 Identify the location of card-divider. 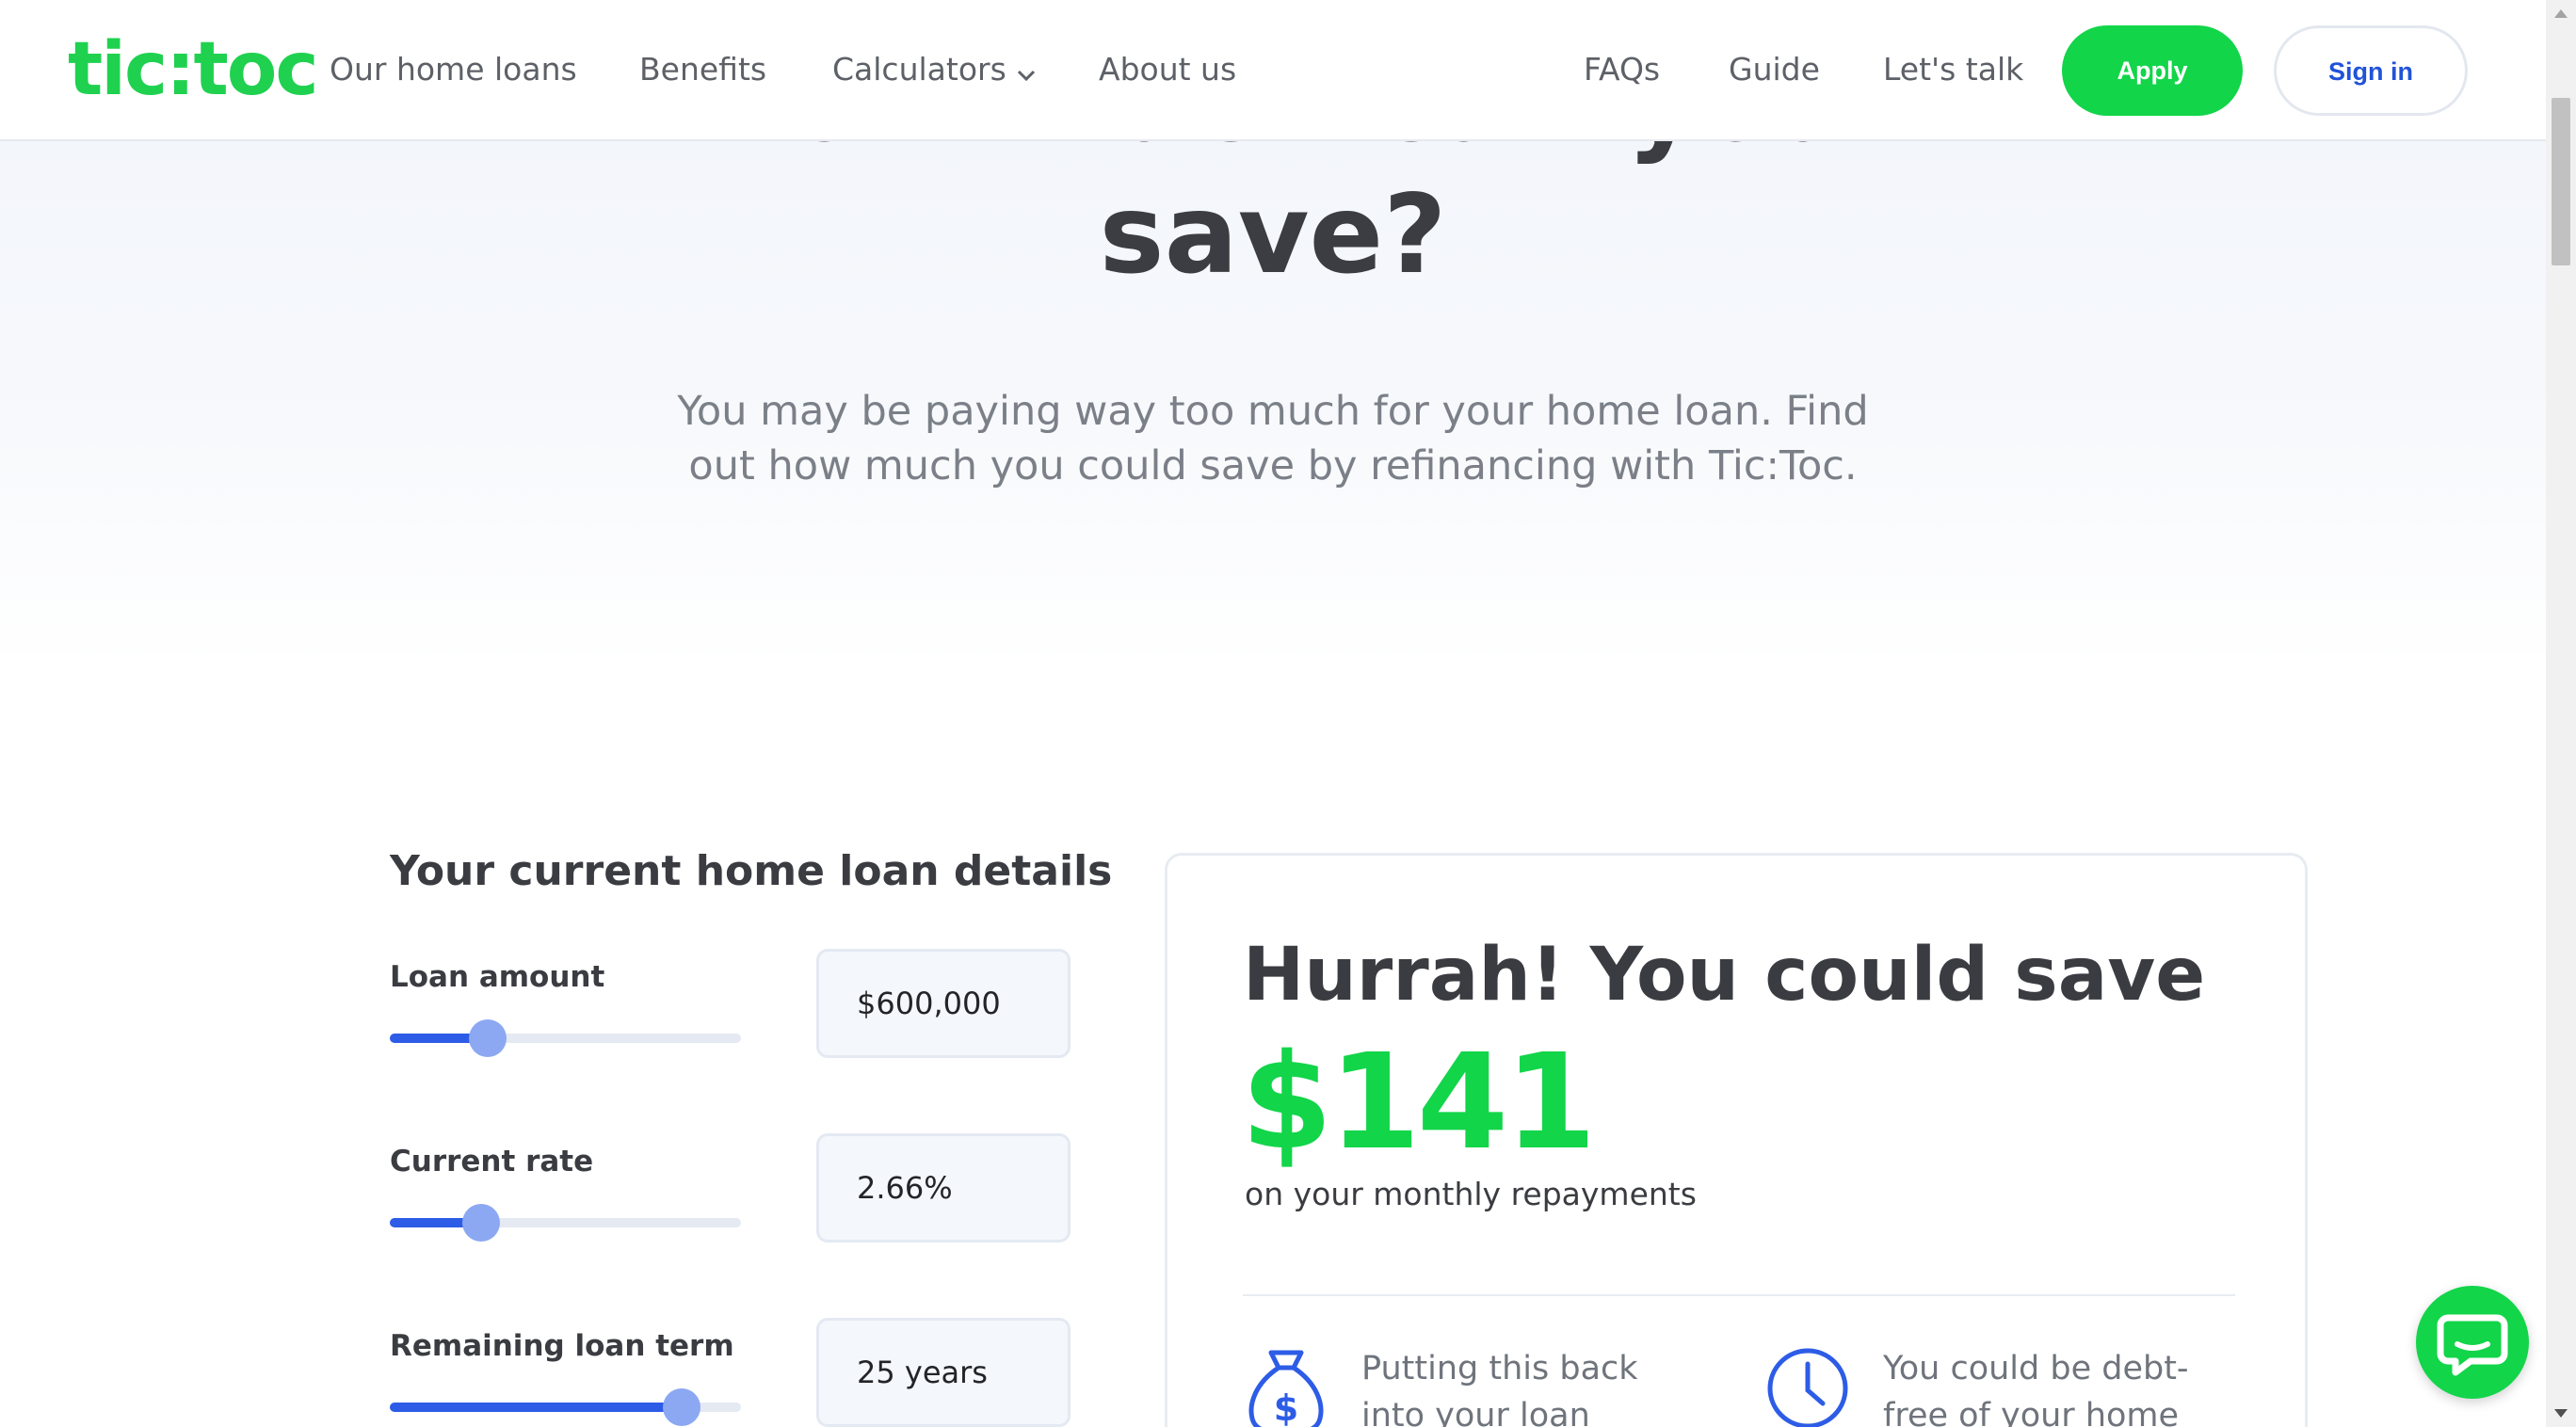
(1739, 1295).